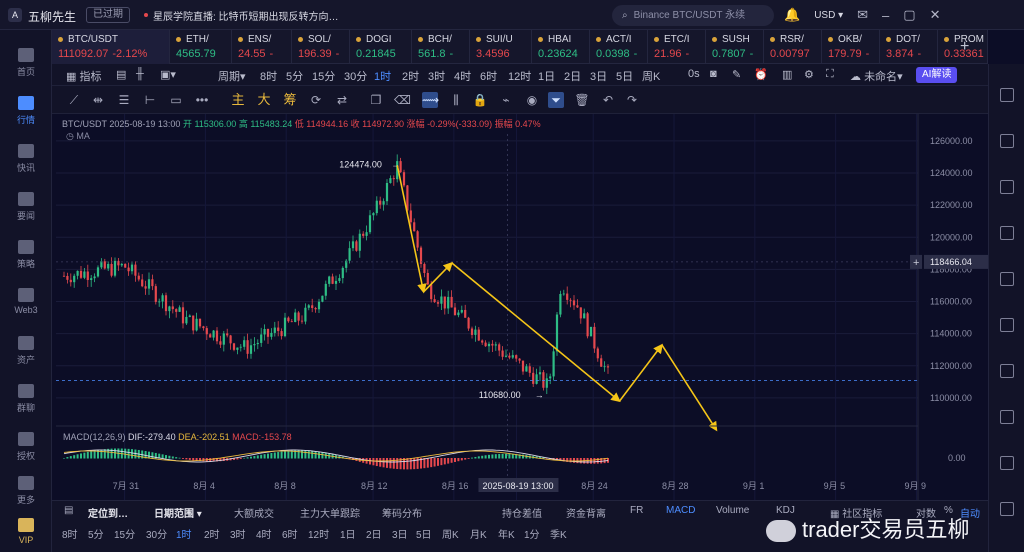 This screenshot has height=552, width=1024. Describe the element at coordinates (441, 47) in the screenshot. I see `ticker-tab-5: BCH/561.8-` at that location.